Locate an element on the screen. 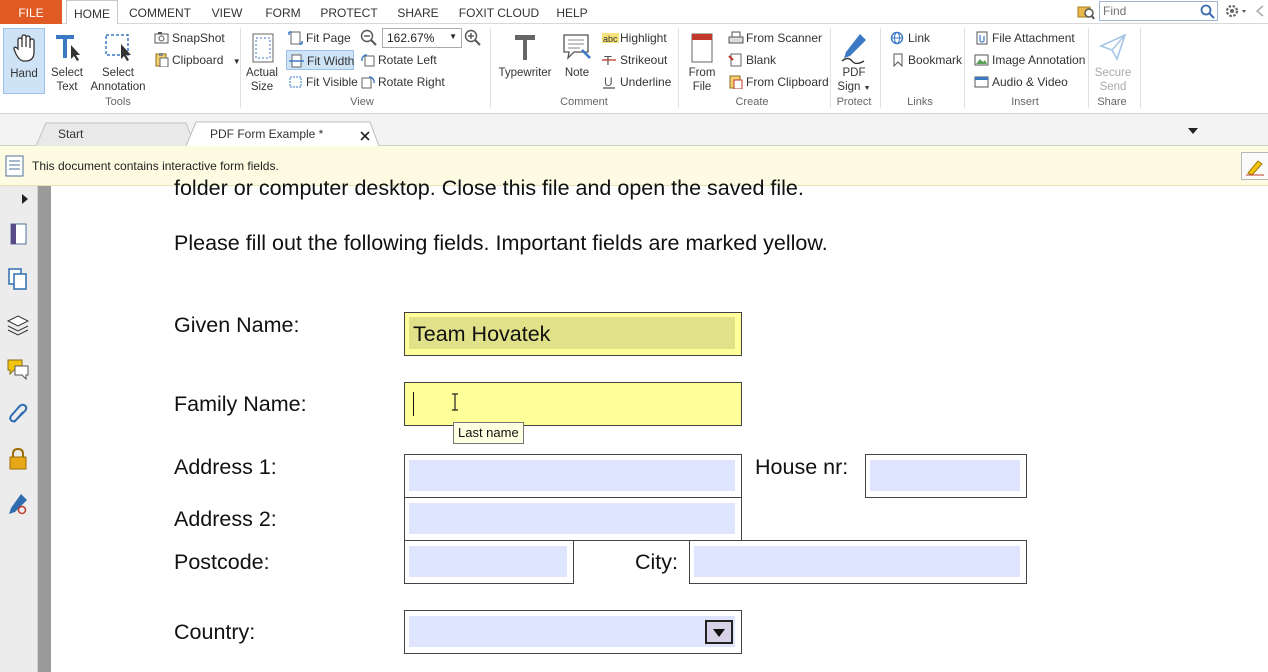 Image resolution: width=1268 pixels, height=672 pixels. expand-panel-icon is located at coordinates (25, 199).